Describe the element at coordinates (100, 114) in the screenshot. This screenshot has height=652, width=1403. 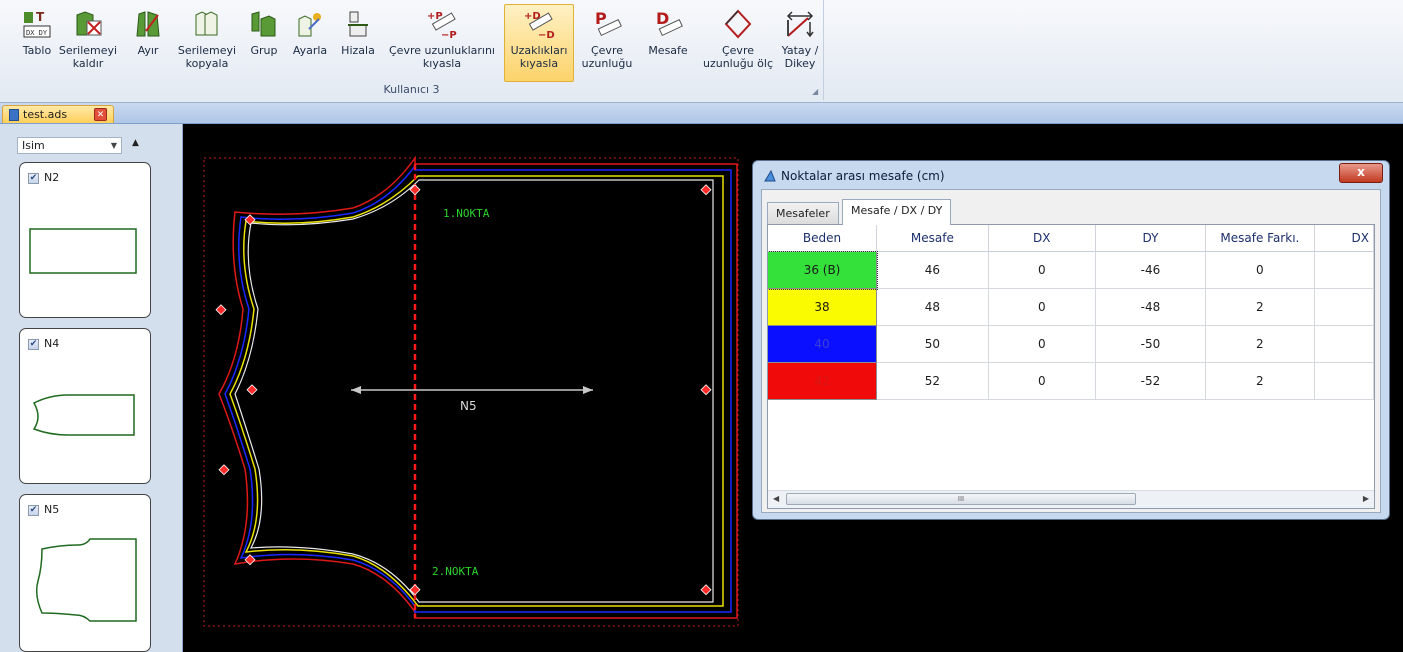
I see `close-icon: ✕` at that location.